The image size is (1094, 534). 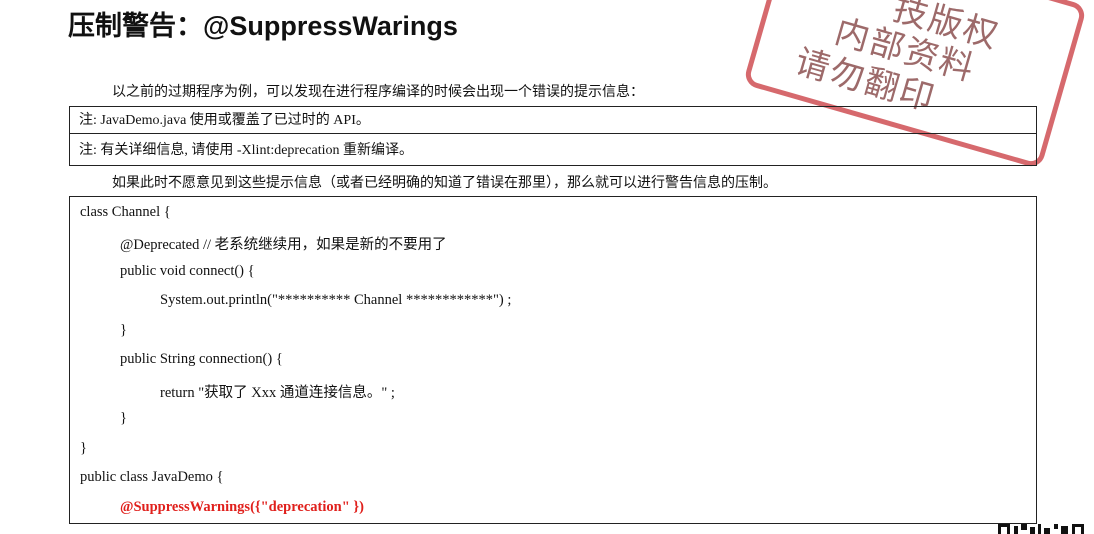 What do you see at coordinates (187, 271) in the screenshot?
I see `code-line: public void connect() {` at bounding box center [187, 271].